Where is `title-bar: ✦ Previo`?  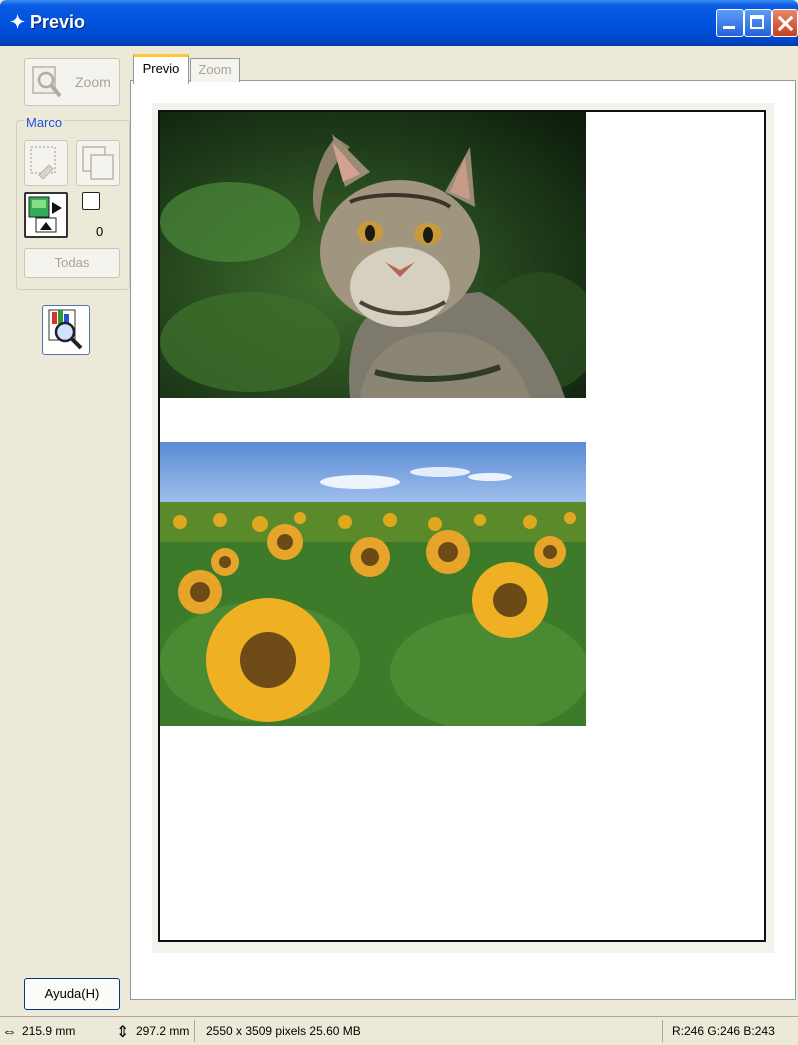 title-bar: ✦ Previo is located at coordinates (399, 23).